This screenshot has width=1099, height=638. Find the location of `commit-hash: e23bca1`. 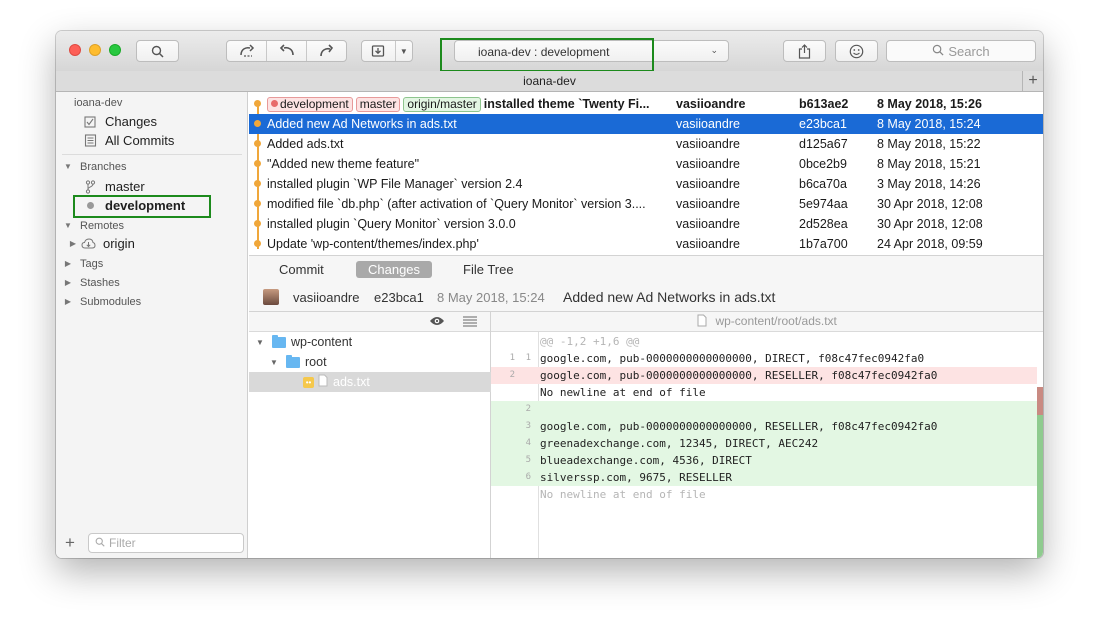

commit-hash: e23bca1 is located at coordinates (823, 124).